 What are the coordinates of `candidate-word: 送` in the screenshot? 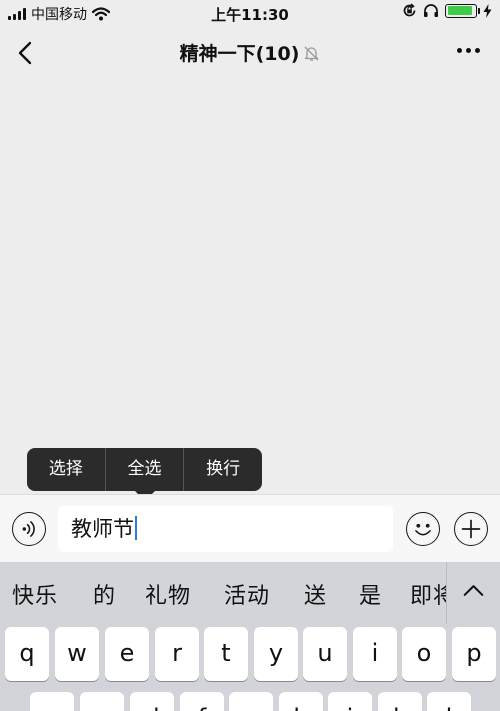 It's located at (315, 594).